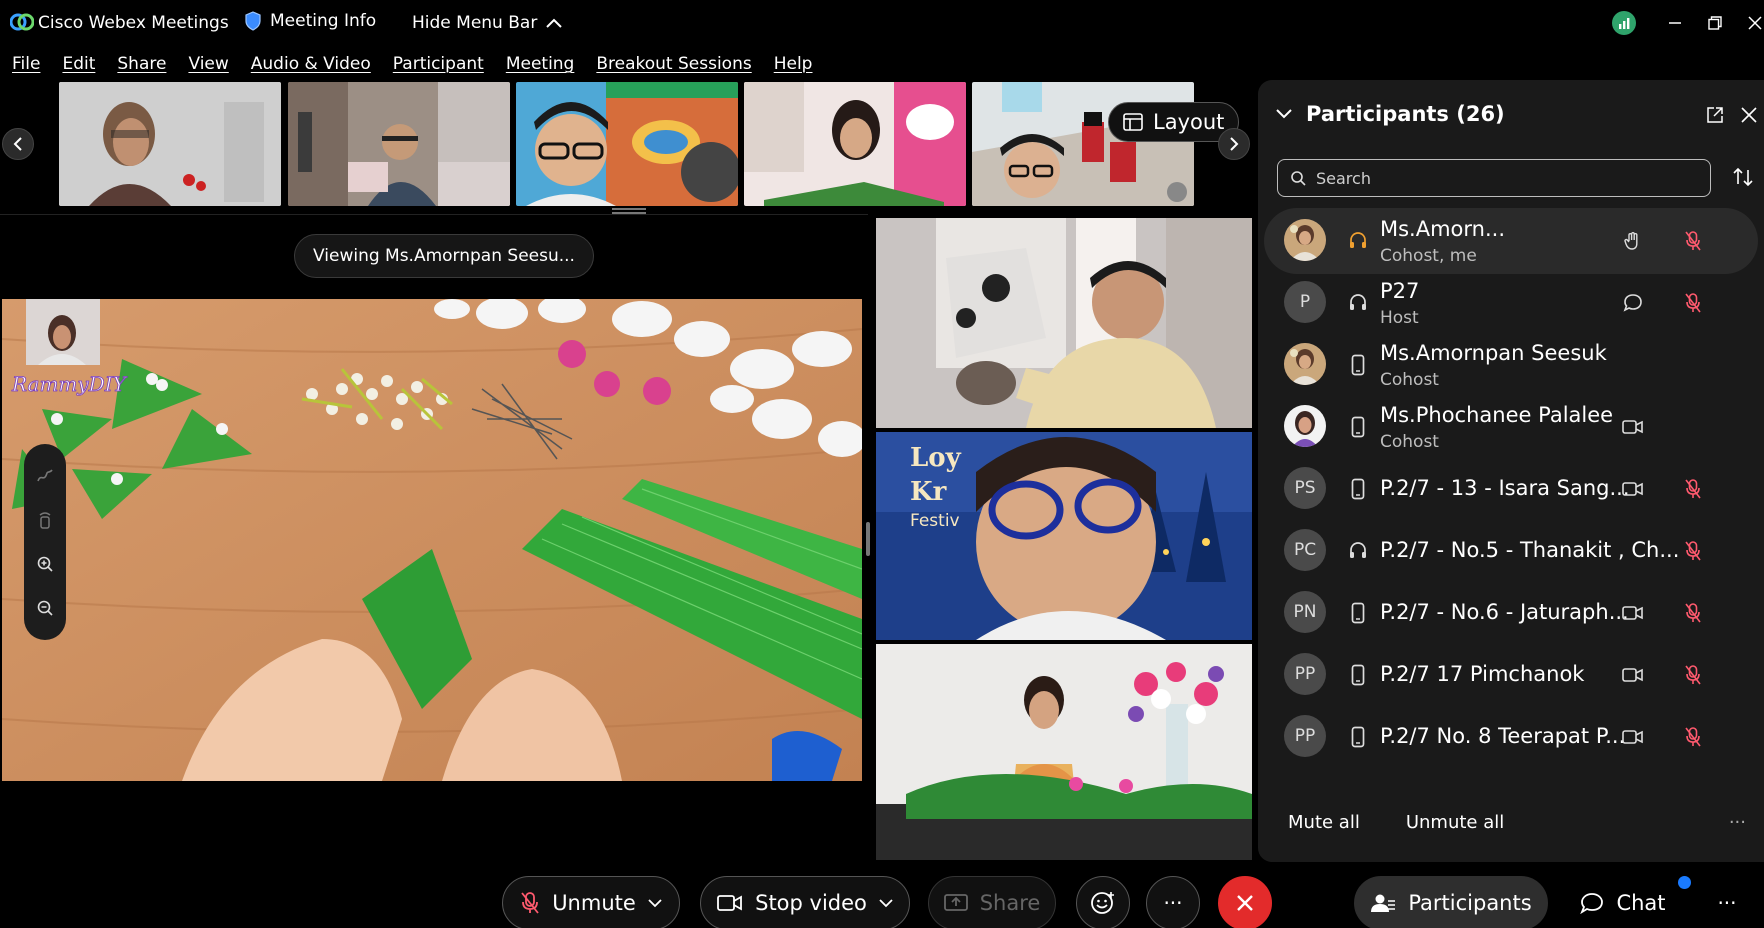 Image resolution: width=1764 pixels, height=928 pixels. I want to click on annotation-toolbar, so click(45, 542).